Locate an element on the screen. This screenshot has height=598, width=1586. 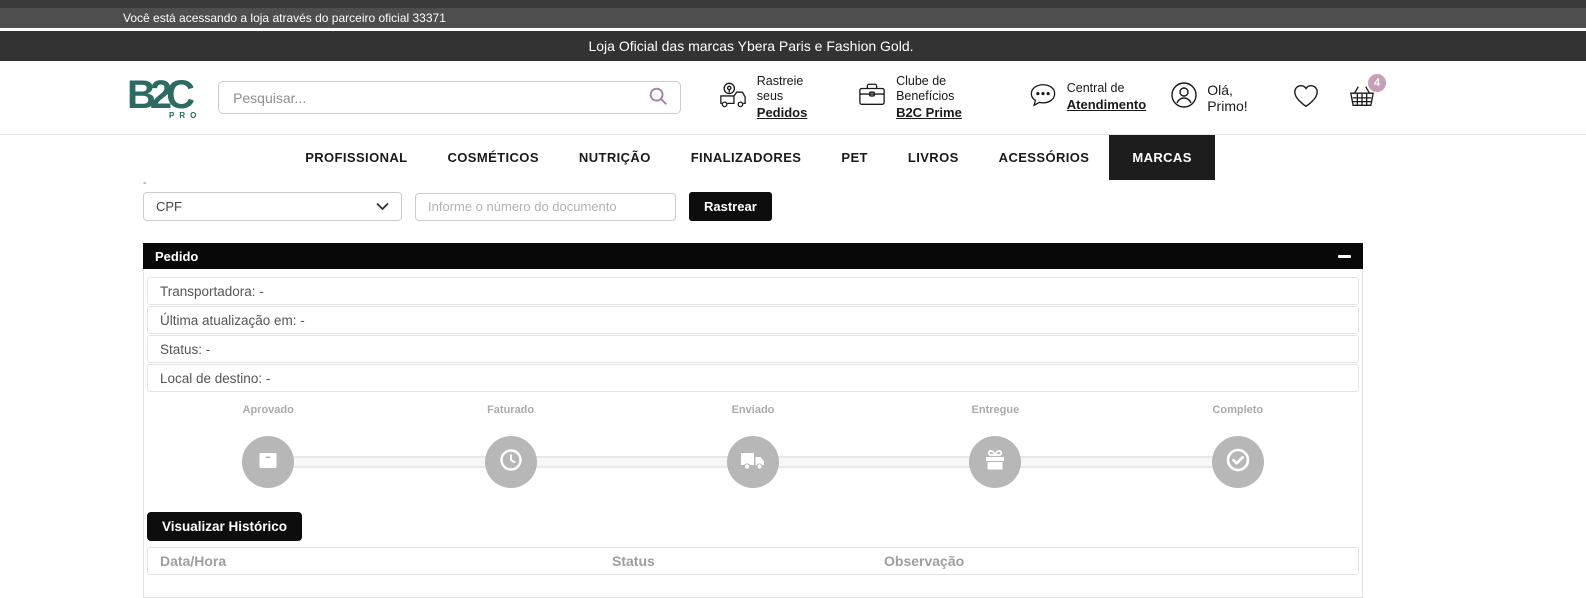
step-faturado is located at coordinates (510, 462).